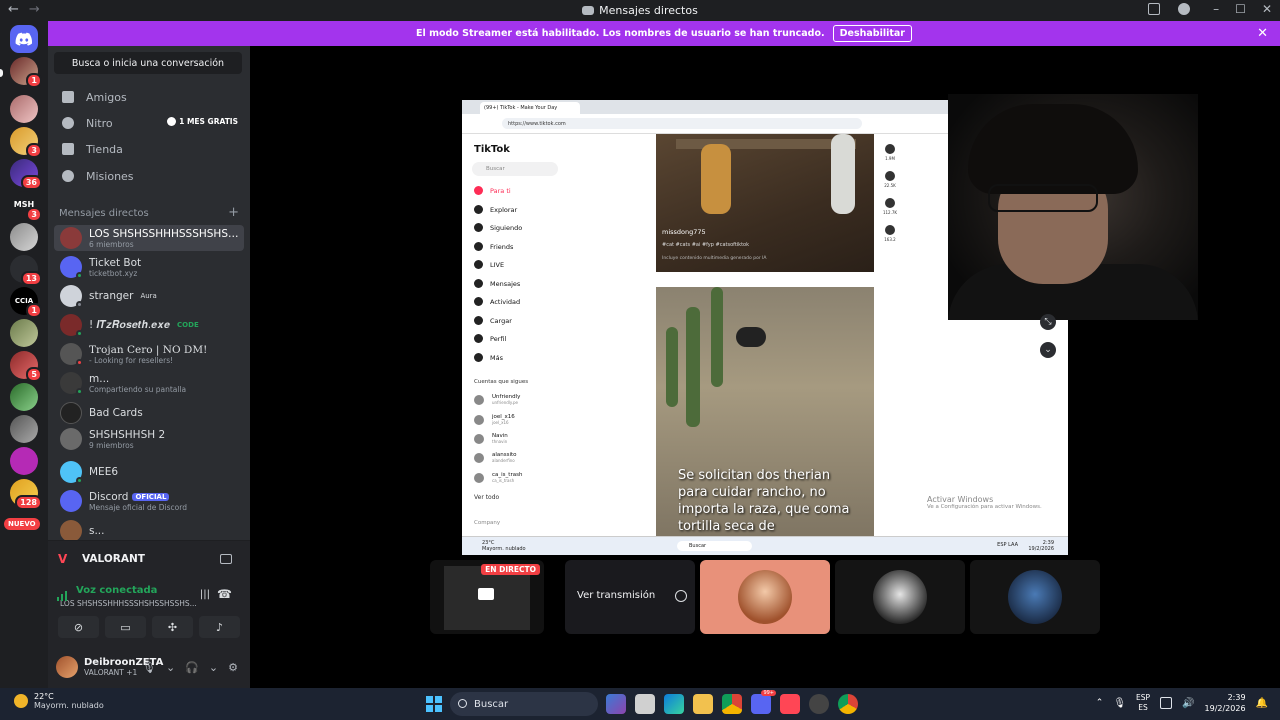 The height and width of the screenshot is (720, 1280). What do you see at coordinates (224, 594) in the screenshot?
I see `disconnect-icon: ☎` at bounding box center [224, 594].